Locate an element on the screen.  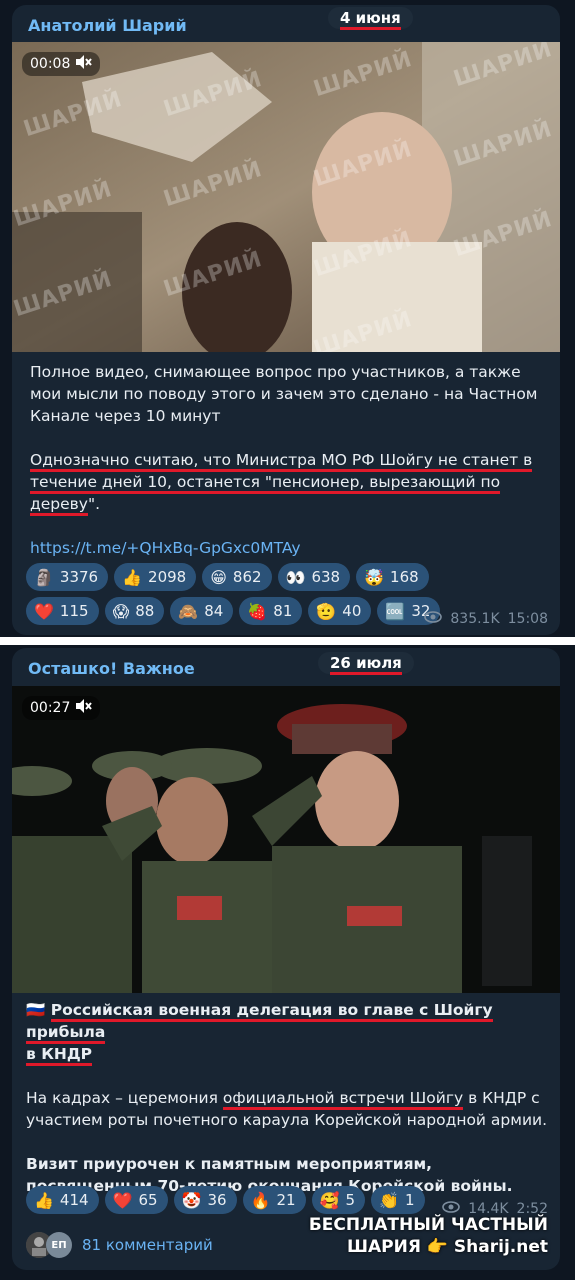
separator is located at coordinates (287, 641).